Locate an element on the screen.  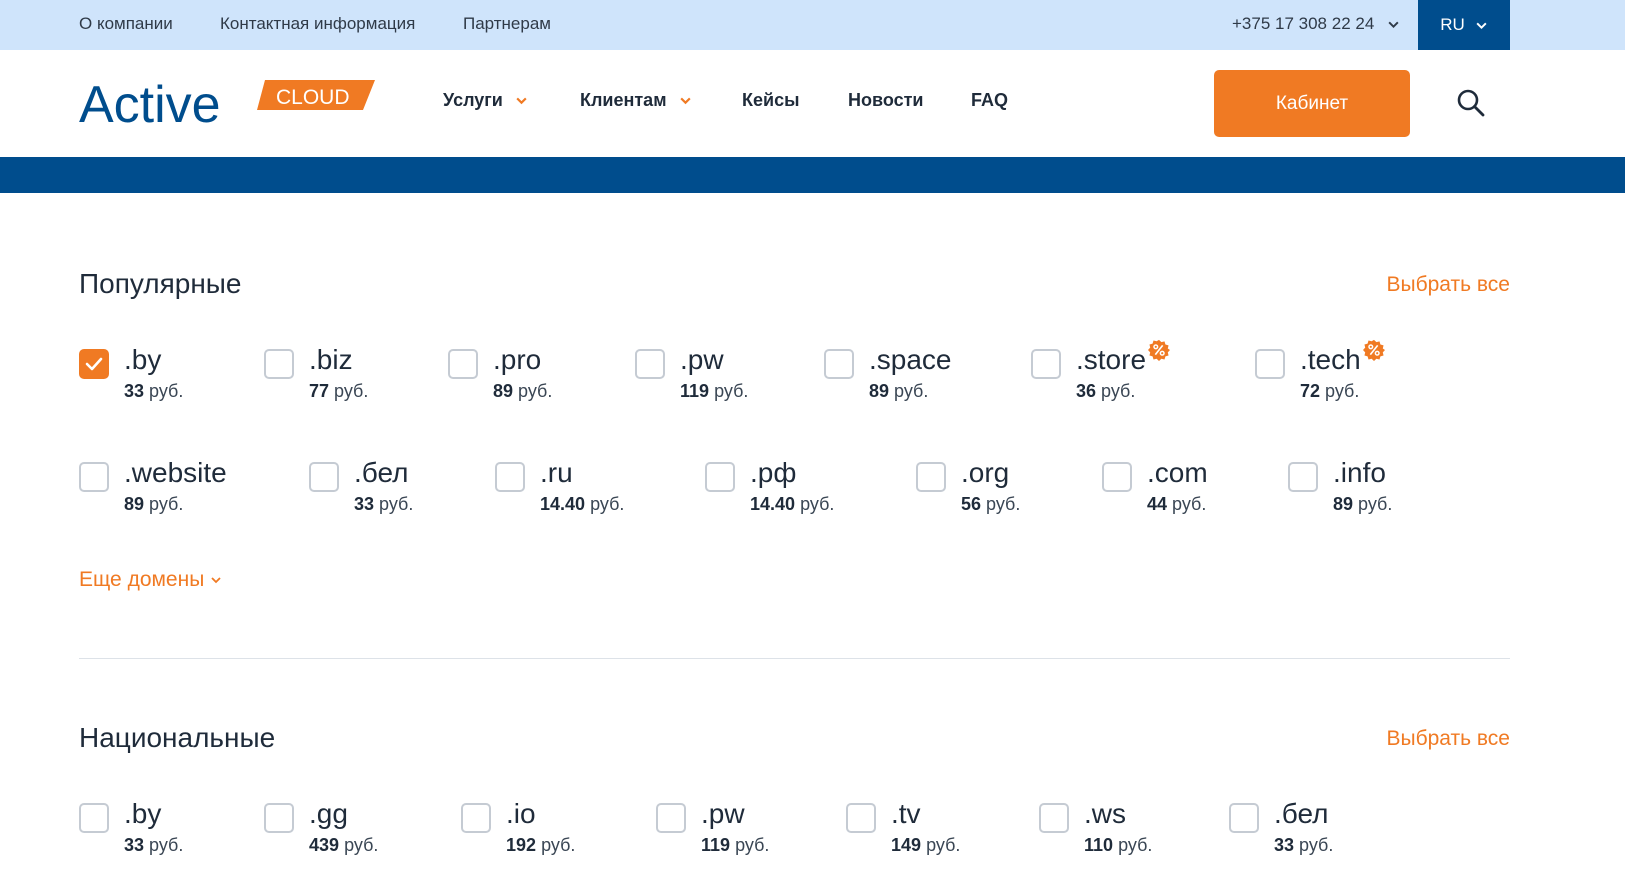
domain-item: .ws 110 руб. is located at coordinates (1139, 827).